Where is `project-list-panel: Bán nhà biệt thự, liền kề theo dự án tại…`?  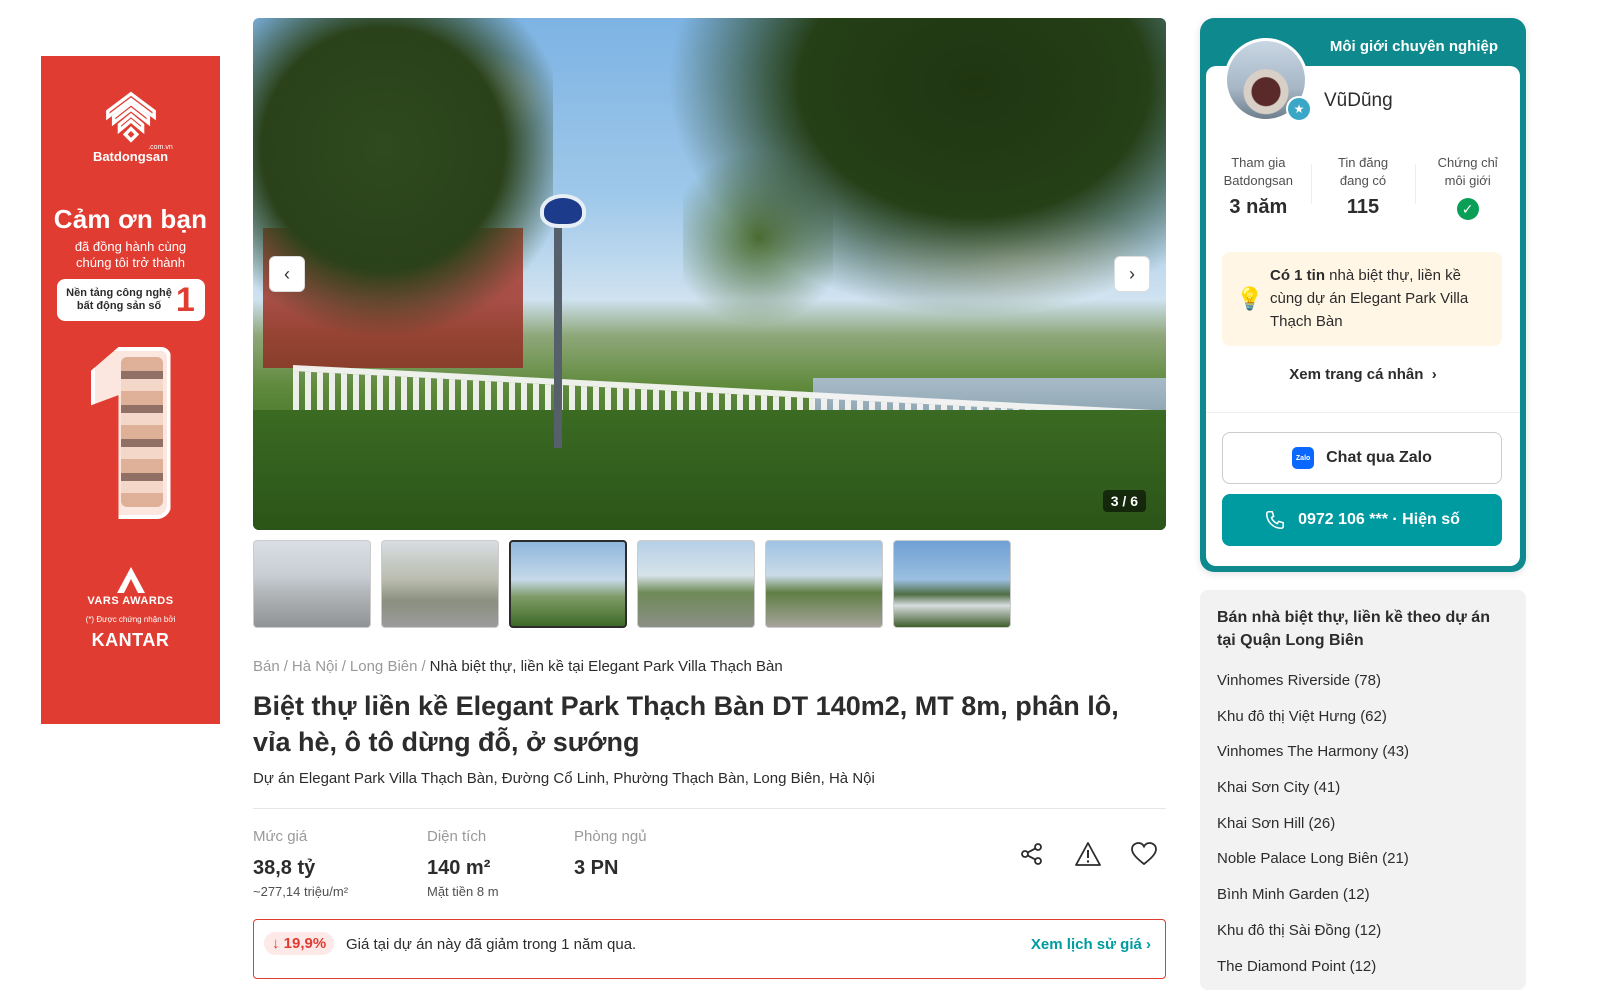
project-list-panel: Bán nhà biệt thự, liền kề theo dự án tại… is located at coordinates (1363, 790).